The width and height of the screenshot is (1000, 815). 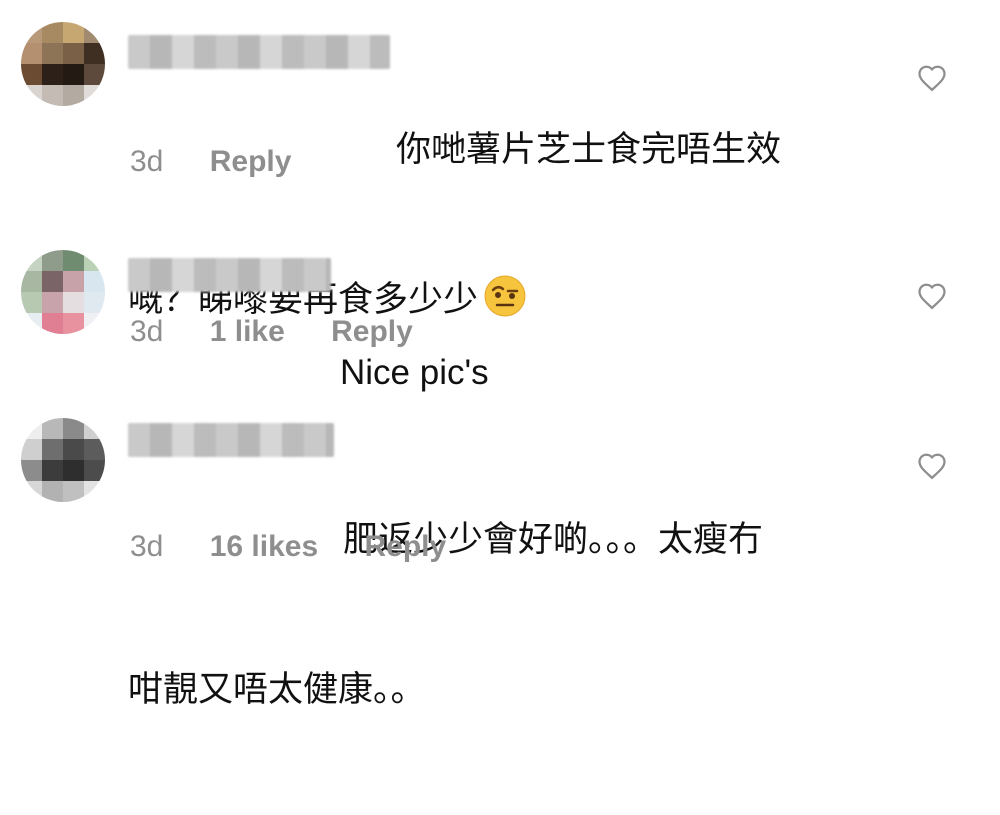 I want to click on comment-meta: 3d 16 likes Reply, so click(x=307, y=547).